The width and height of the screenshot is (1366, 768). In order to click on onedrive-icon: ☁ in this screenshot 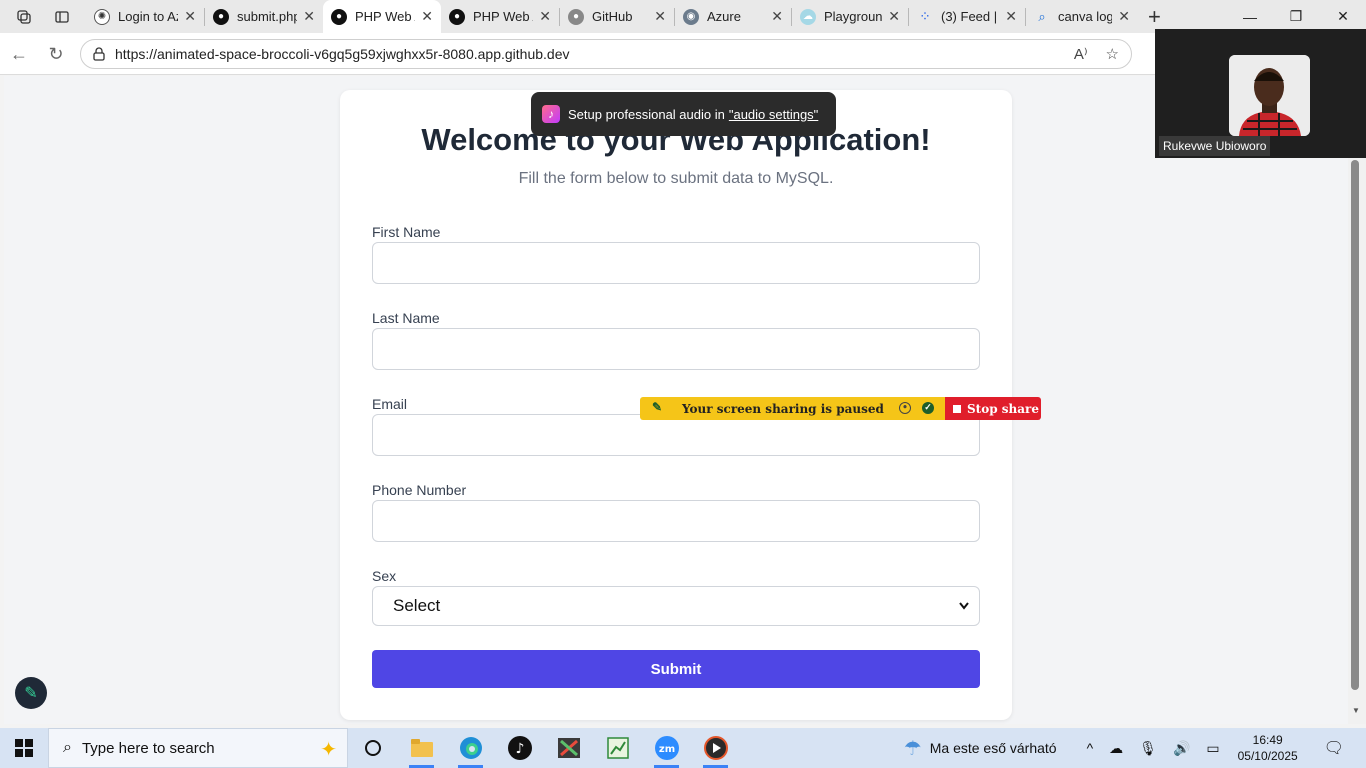, I will do `click(1116, 748)`.